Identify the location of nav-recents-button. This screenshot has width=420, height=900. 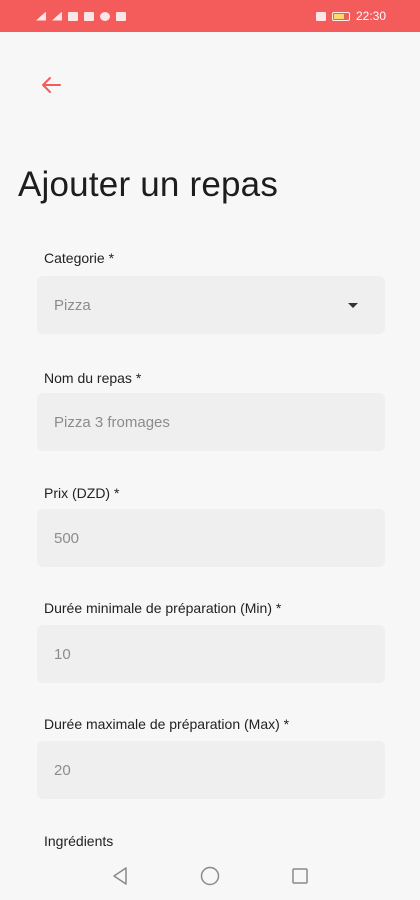
(300, 876).